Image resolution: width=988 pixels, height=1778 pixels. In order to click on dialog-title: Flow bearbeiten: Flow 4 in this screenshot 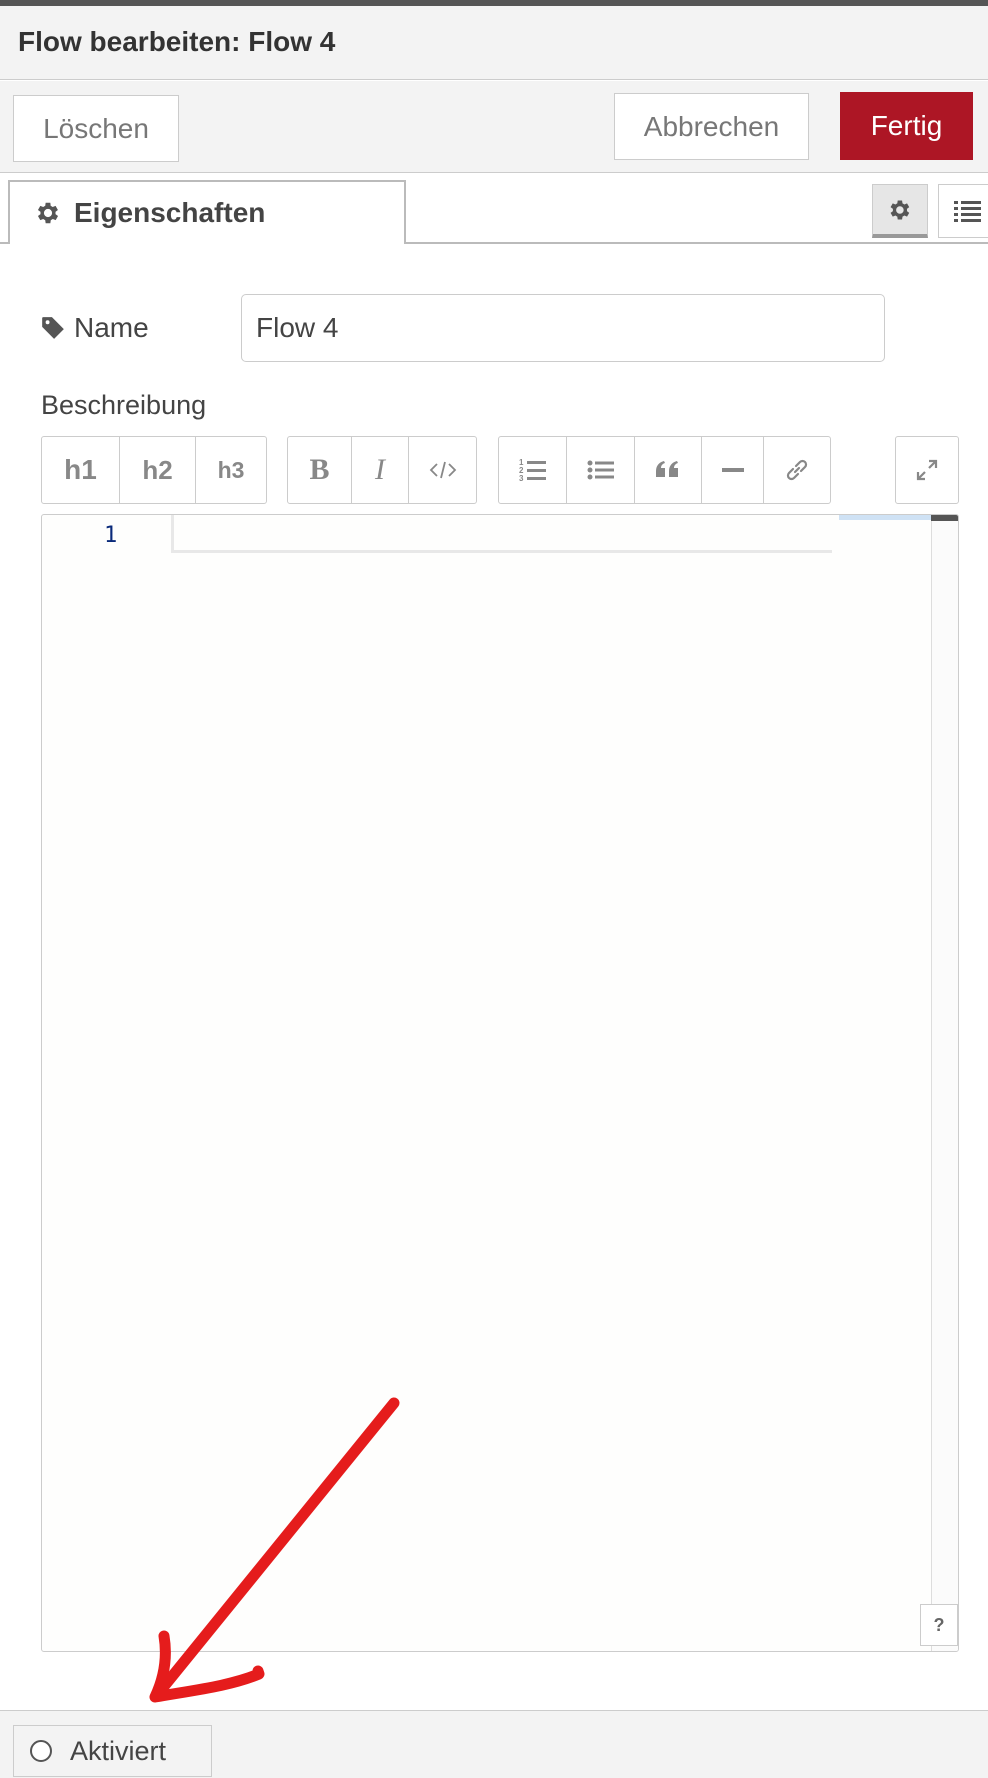, I will do `click(177, 41)`.